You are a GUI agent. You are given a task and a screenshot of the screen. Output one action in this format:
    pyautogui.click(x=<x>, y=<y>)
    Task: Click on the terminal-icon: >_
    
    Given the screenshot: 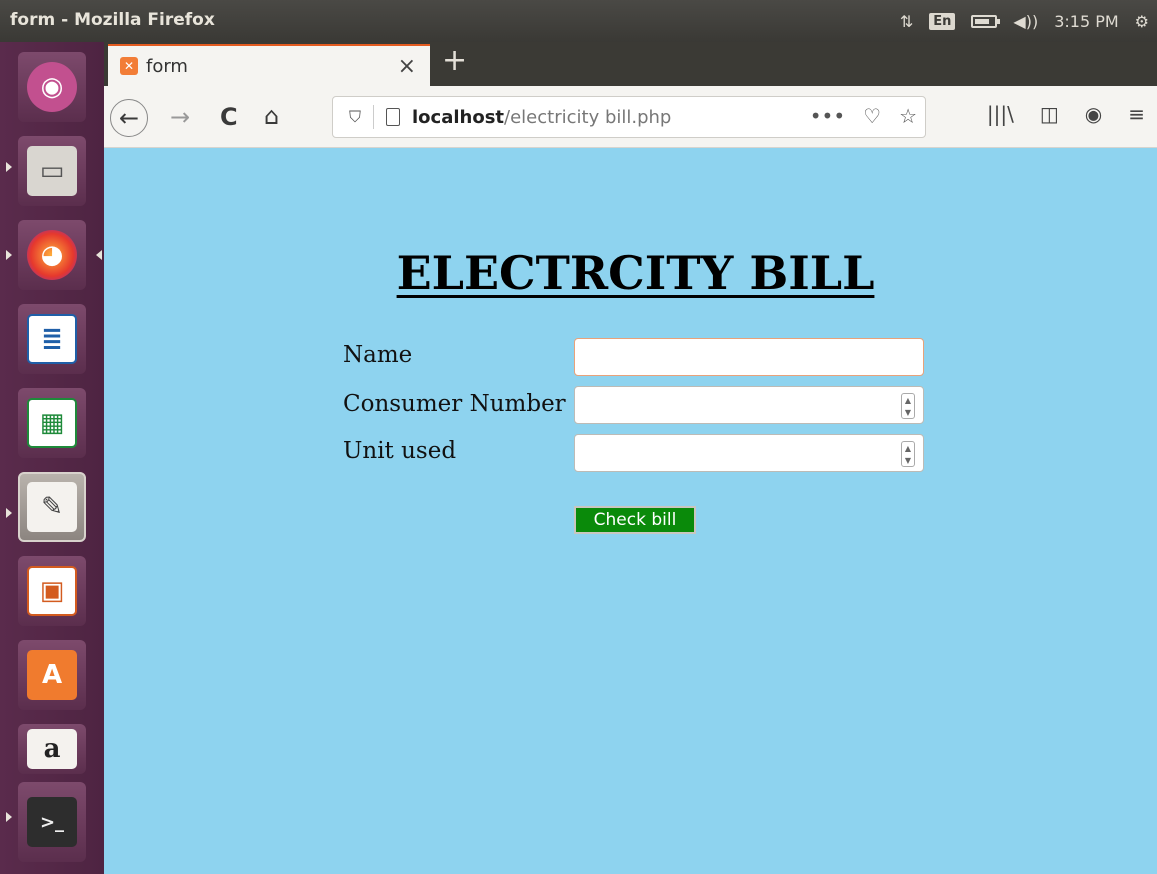 What is the action you would take?
    pyautogui.click(x=52, y=822)
    